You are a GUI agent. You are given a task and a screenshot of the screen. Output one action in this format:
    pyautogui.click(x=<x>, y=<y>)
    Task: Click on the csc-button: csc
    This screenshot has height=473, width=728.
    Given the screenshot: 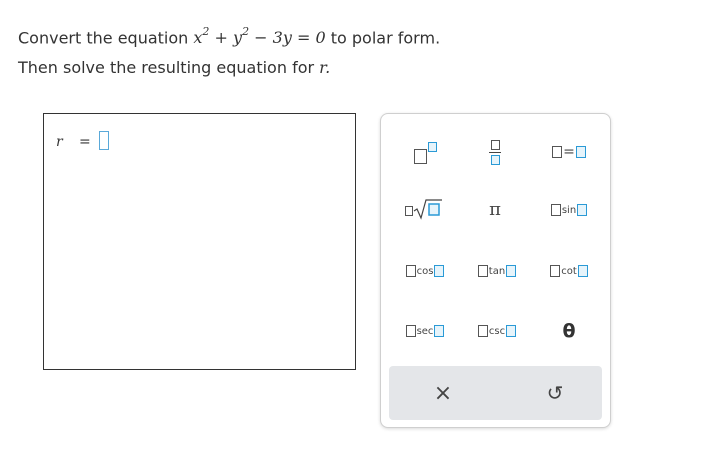 What is the action you would take?
    pyautogui.click(x=497, y=331)
    